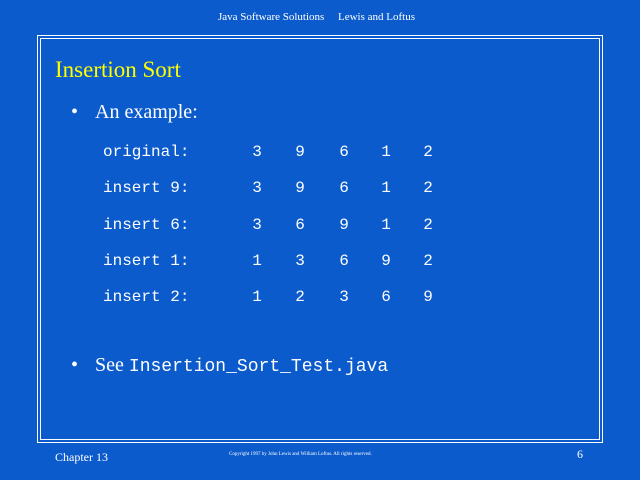  Describe the element at coordinates (273, 304) in the screenshot. I see `example-row: insert 2: 1 2 3 6 9` at that location.